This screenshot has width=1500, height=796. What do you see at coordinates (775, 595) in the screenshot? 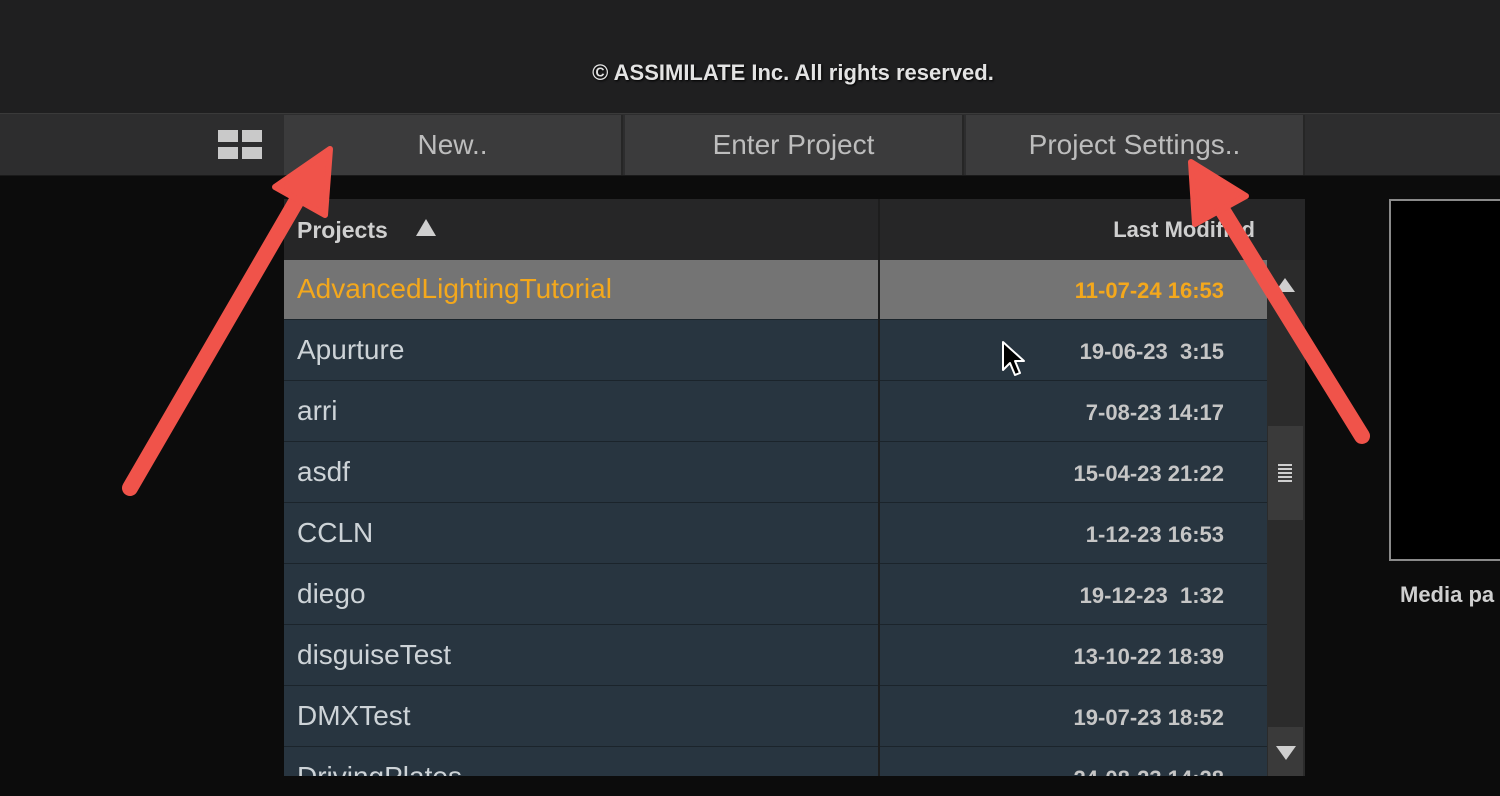
I see `table-row: diego 19-12-23 1:32` at bounding box center [775, 595].